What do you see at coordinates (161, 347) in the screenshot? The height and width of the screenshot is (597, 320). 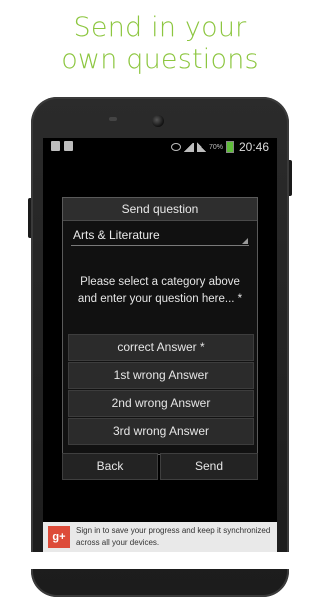 I see `correct-answer-input: correct Answer *` at bounding box center [161, 347].